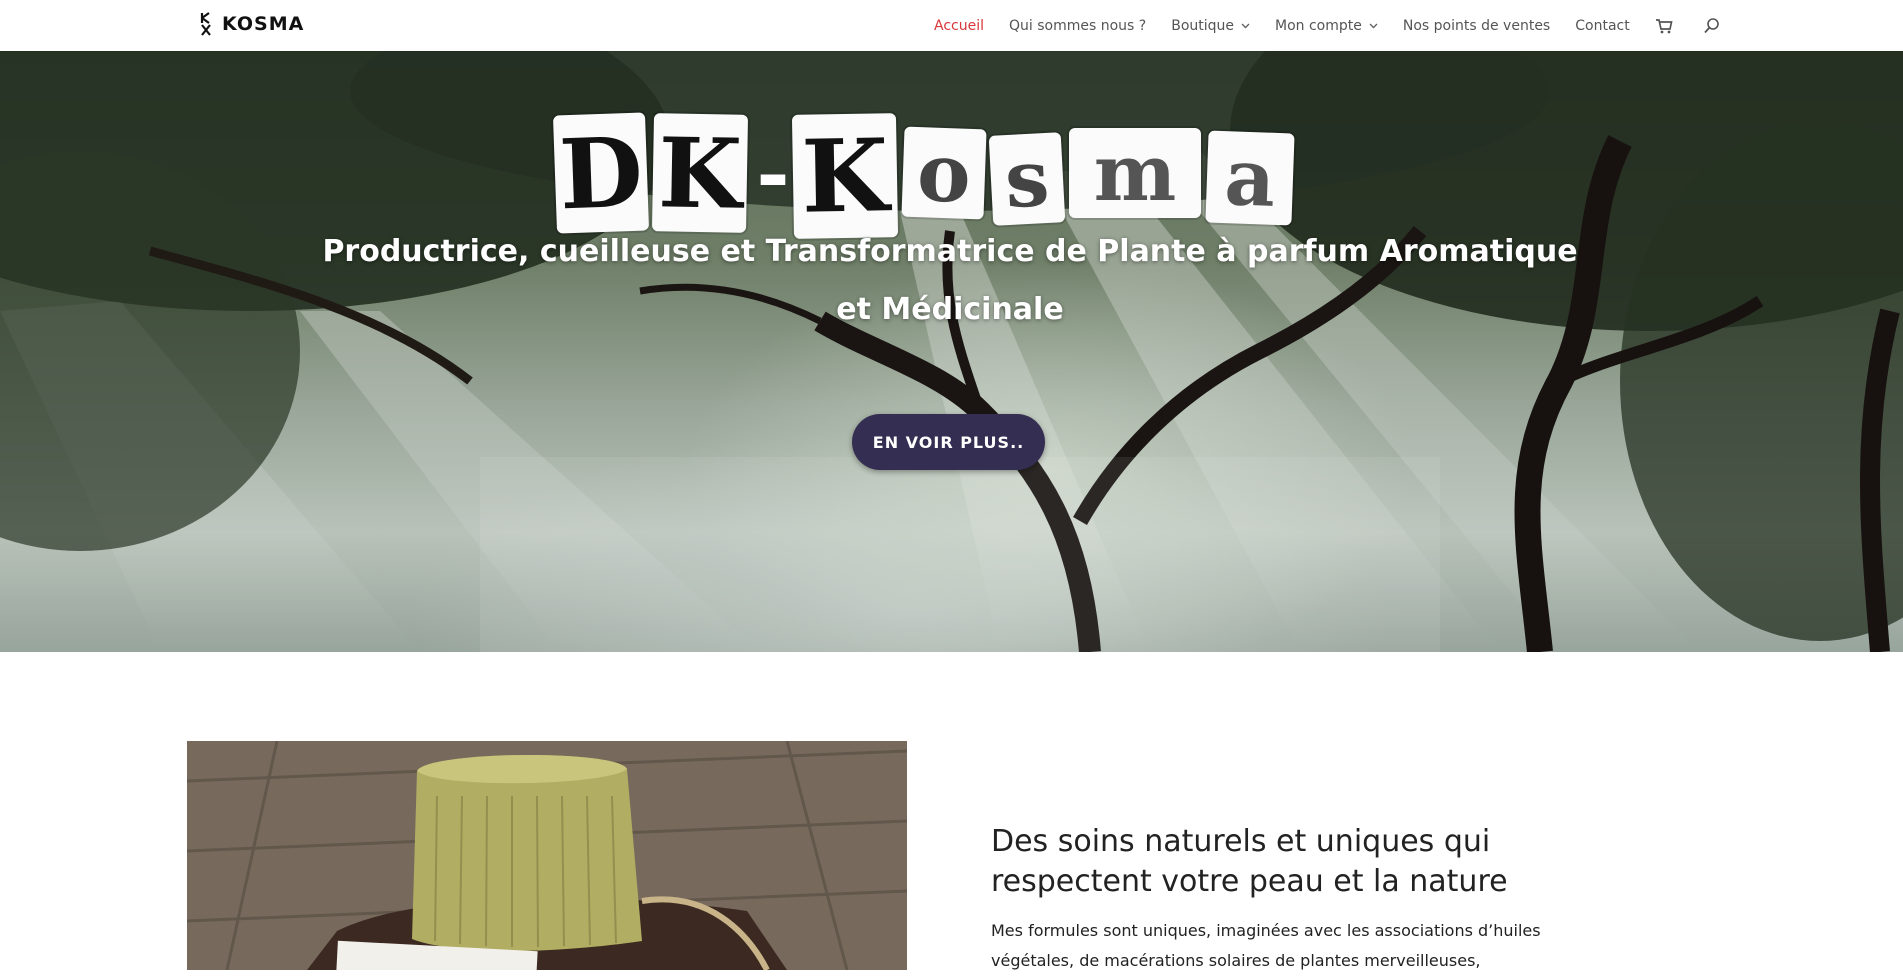  What do you see at coordinates (944, 173) in the screenshot?
I see `brand-title-letter: o` at bounding box center [944, 173].